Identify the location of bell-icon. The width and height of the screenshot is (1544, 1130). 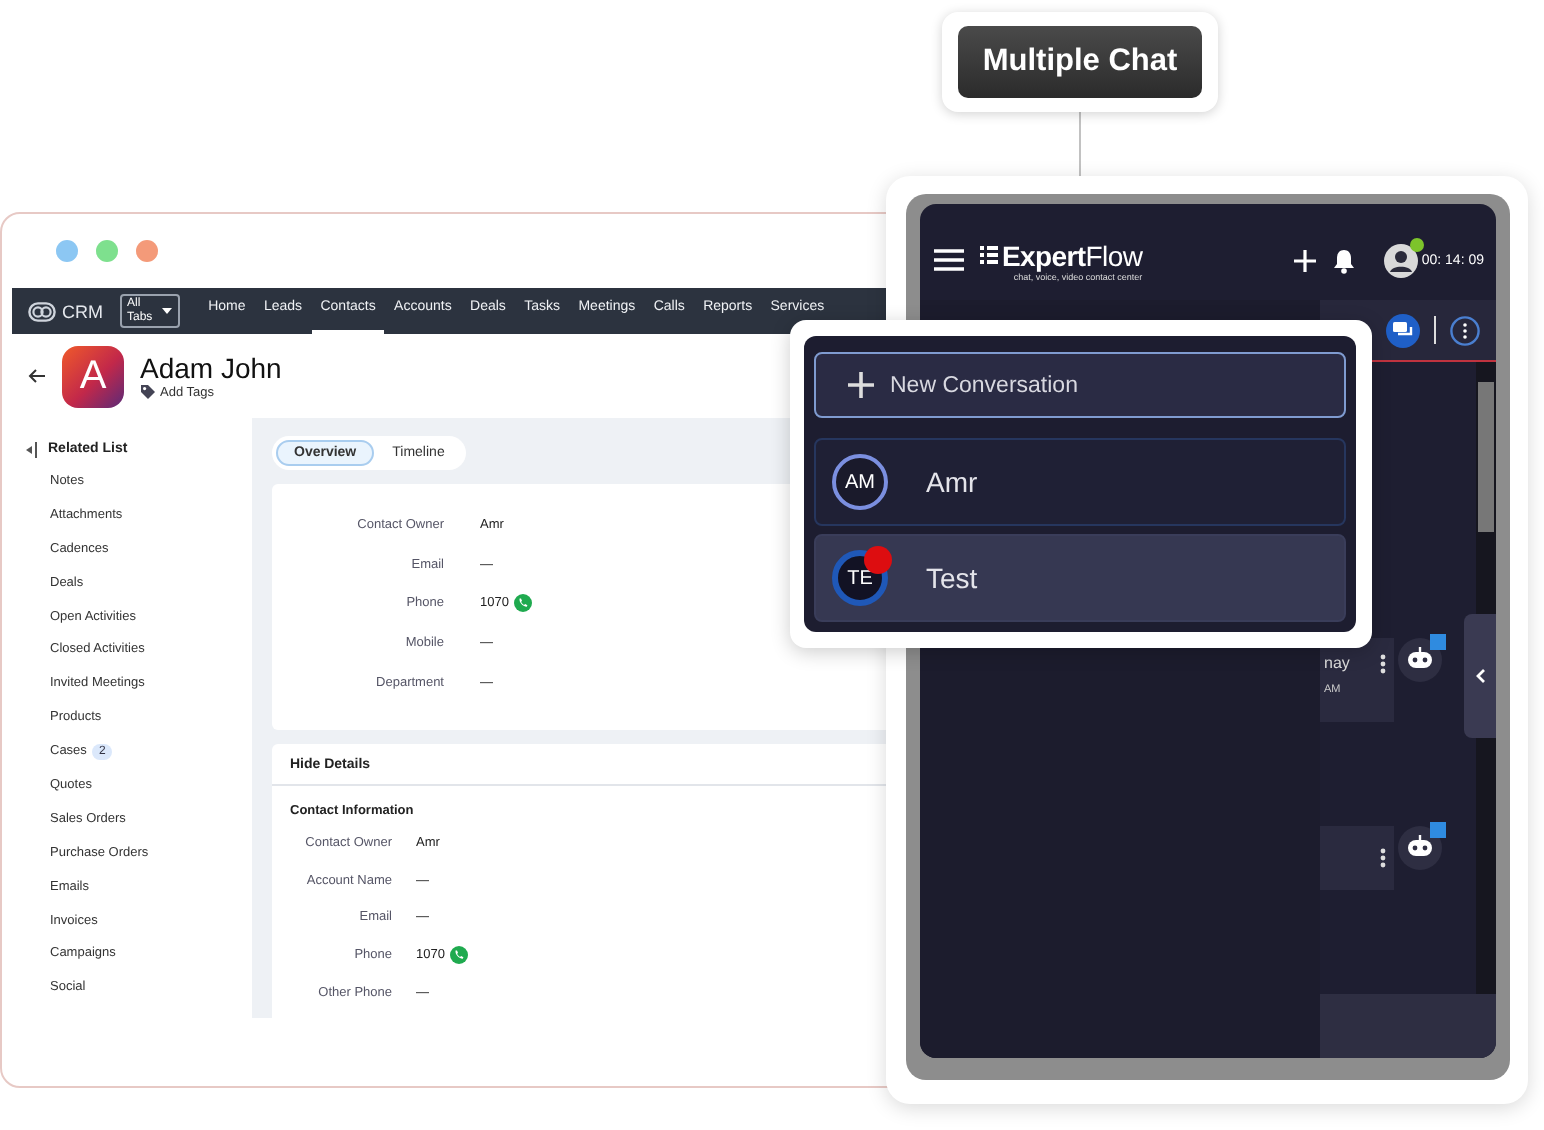
(1343, 260).